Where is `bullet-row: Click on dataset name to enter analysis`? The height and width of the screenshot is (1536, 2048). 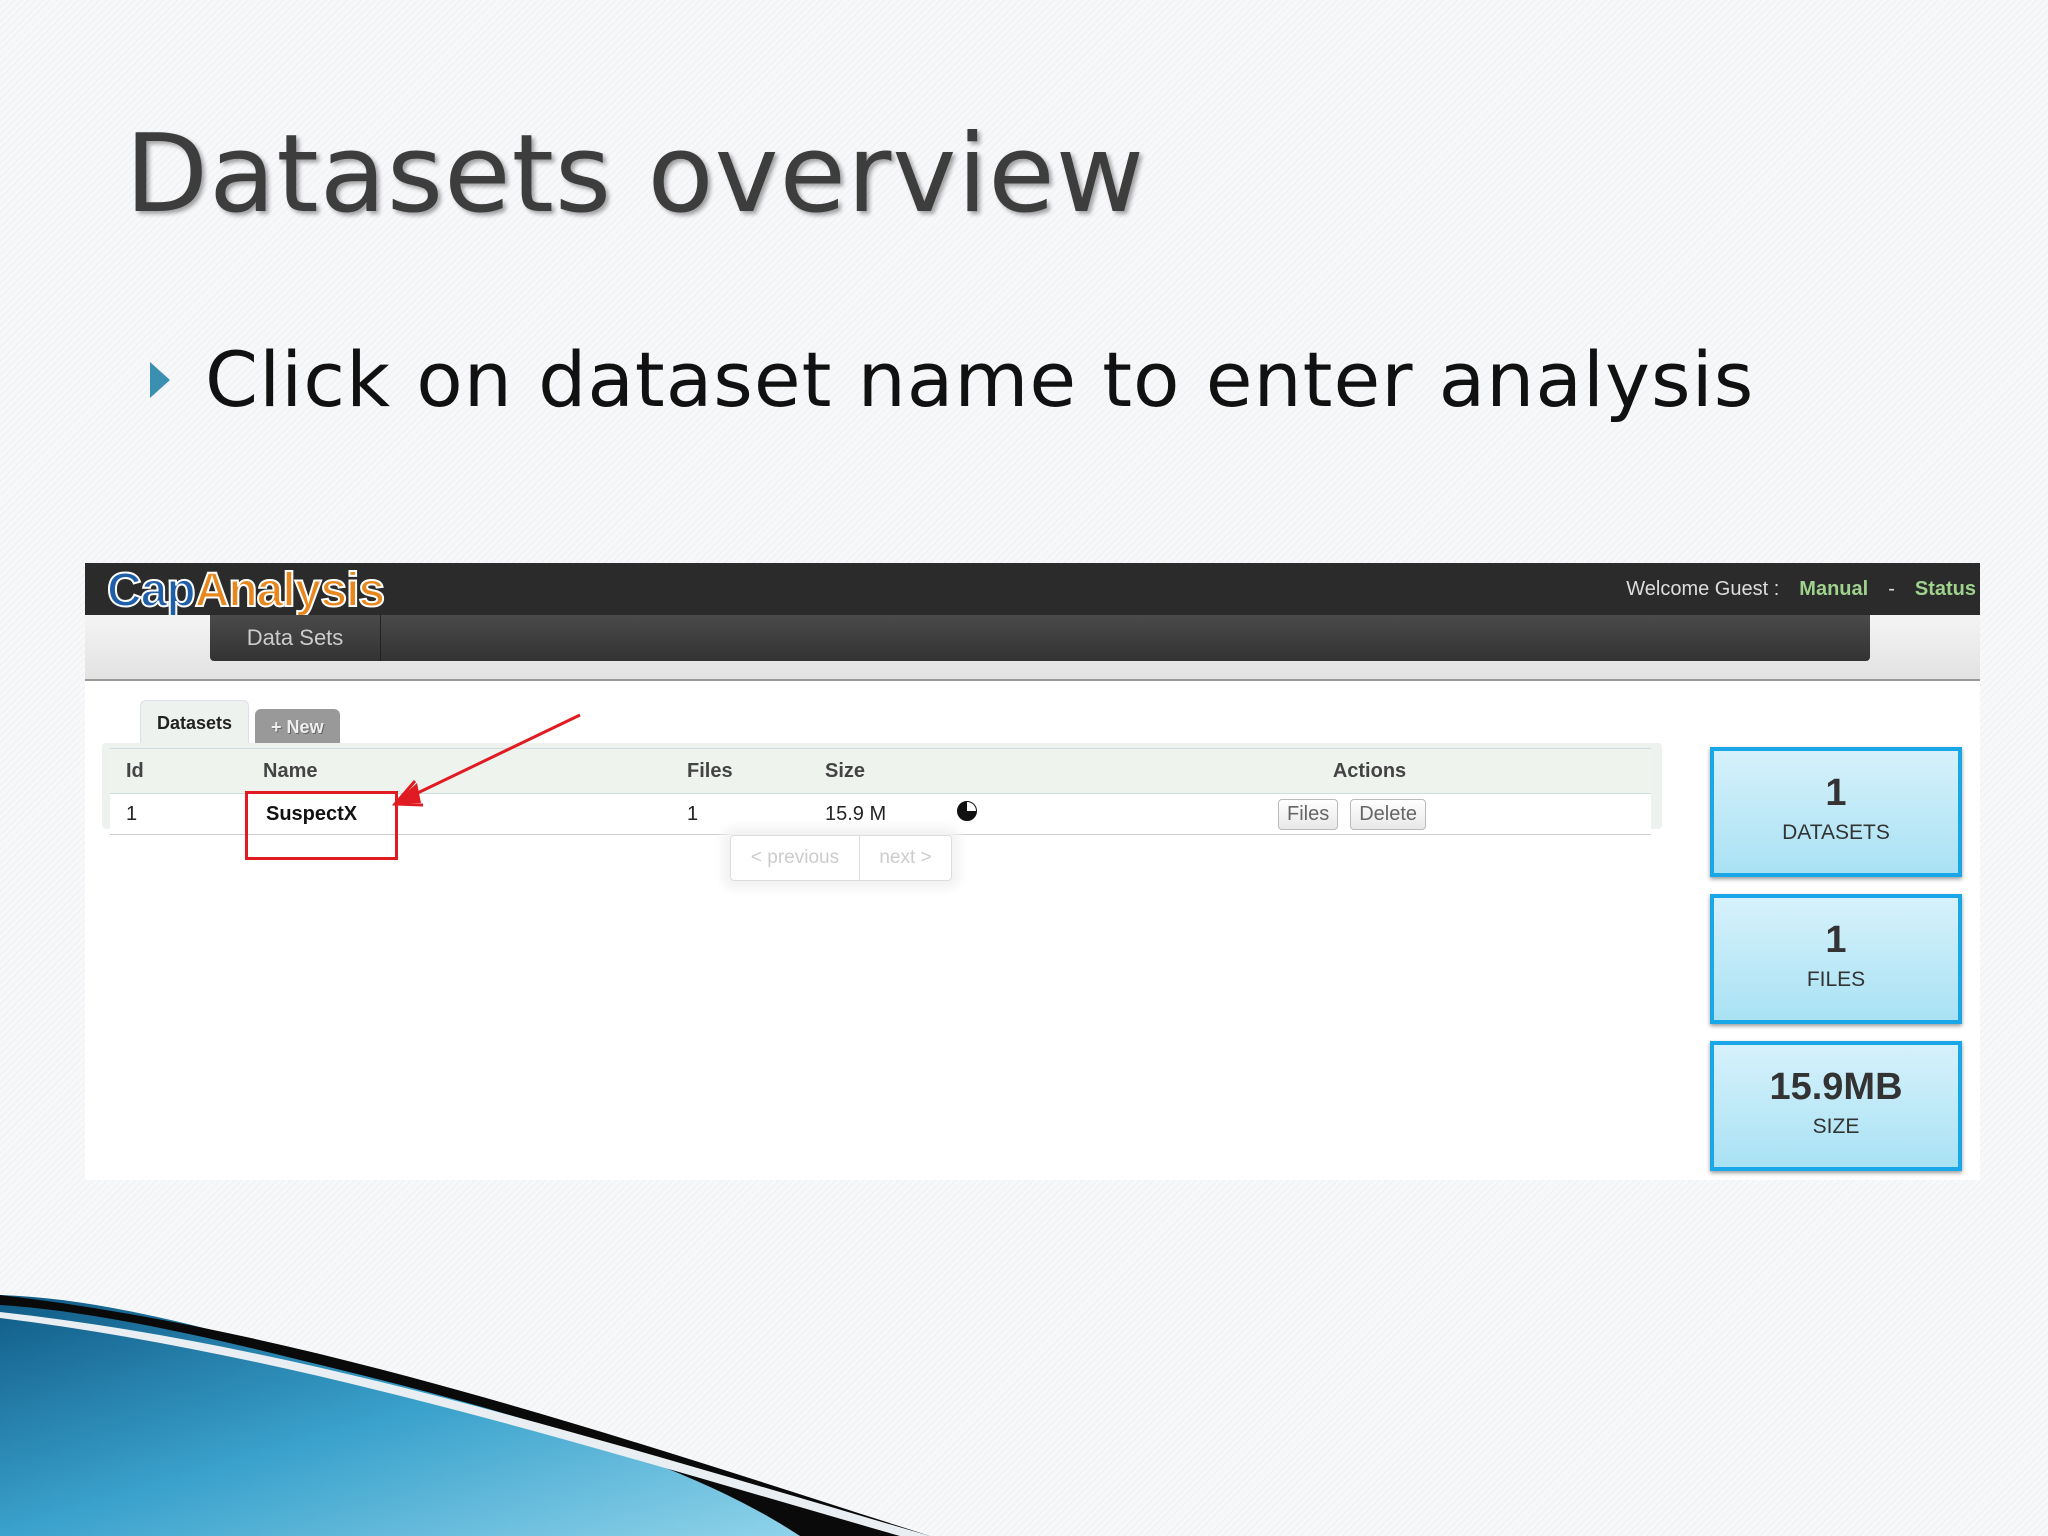
bullet-row: Click on dataset name to enter analysis is located at coordinates (952, 379).